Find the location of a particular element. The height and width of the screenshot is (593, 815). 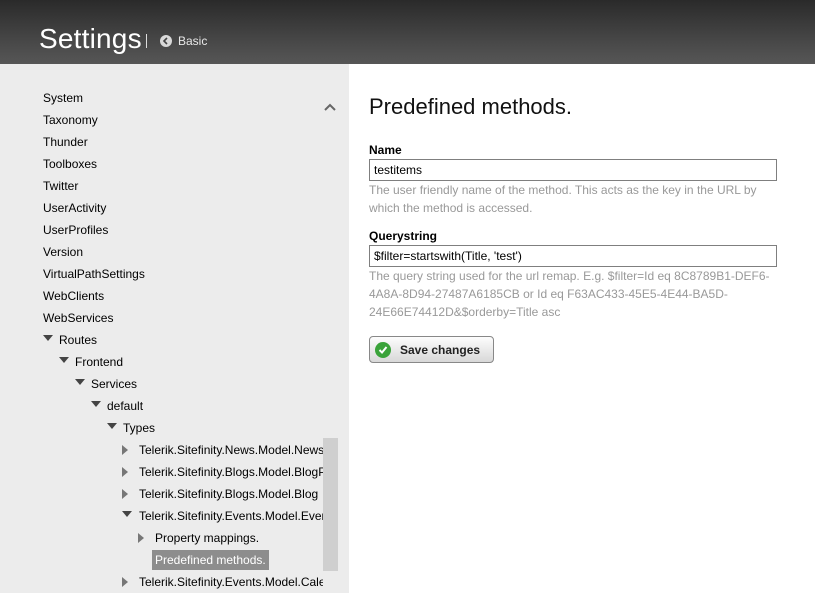

save-changes-label: Save changes is located at coordinates (440, 349).